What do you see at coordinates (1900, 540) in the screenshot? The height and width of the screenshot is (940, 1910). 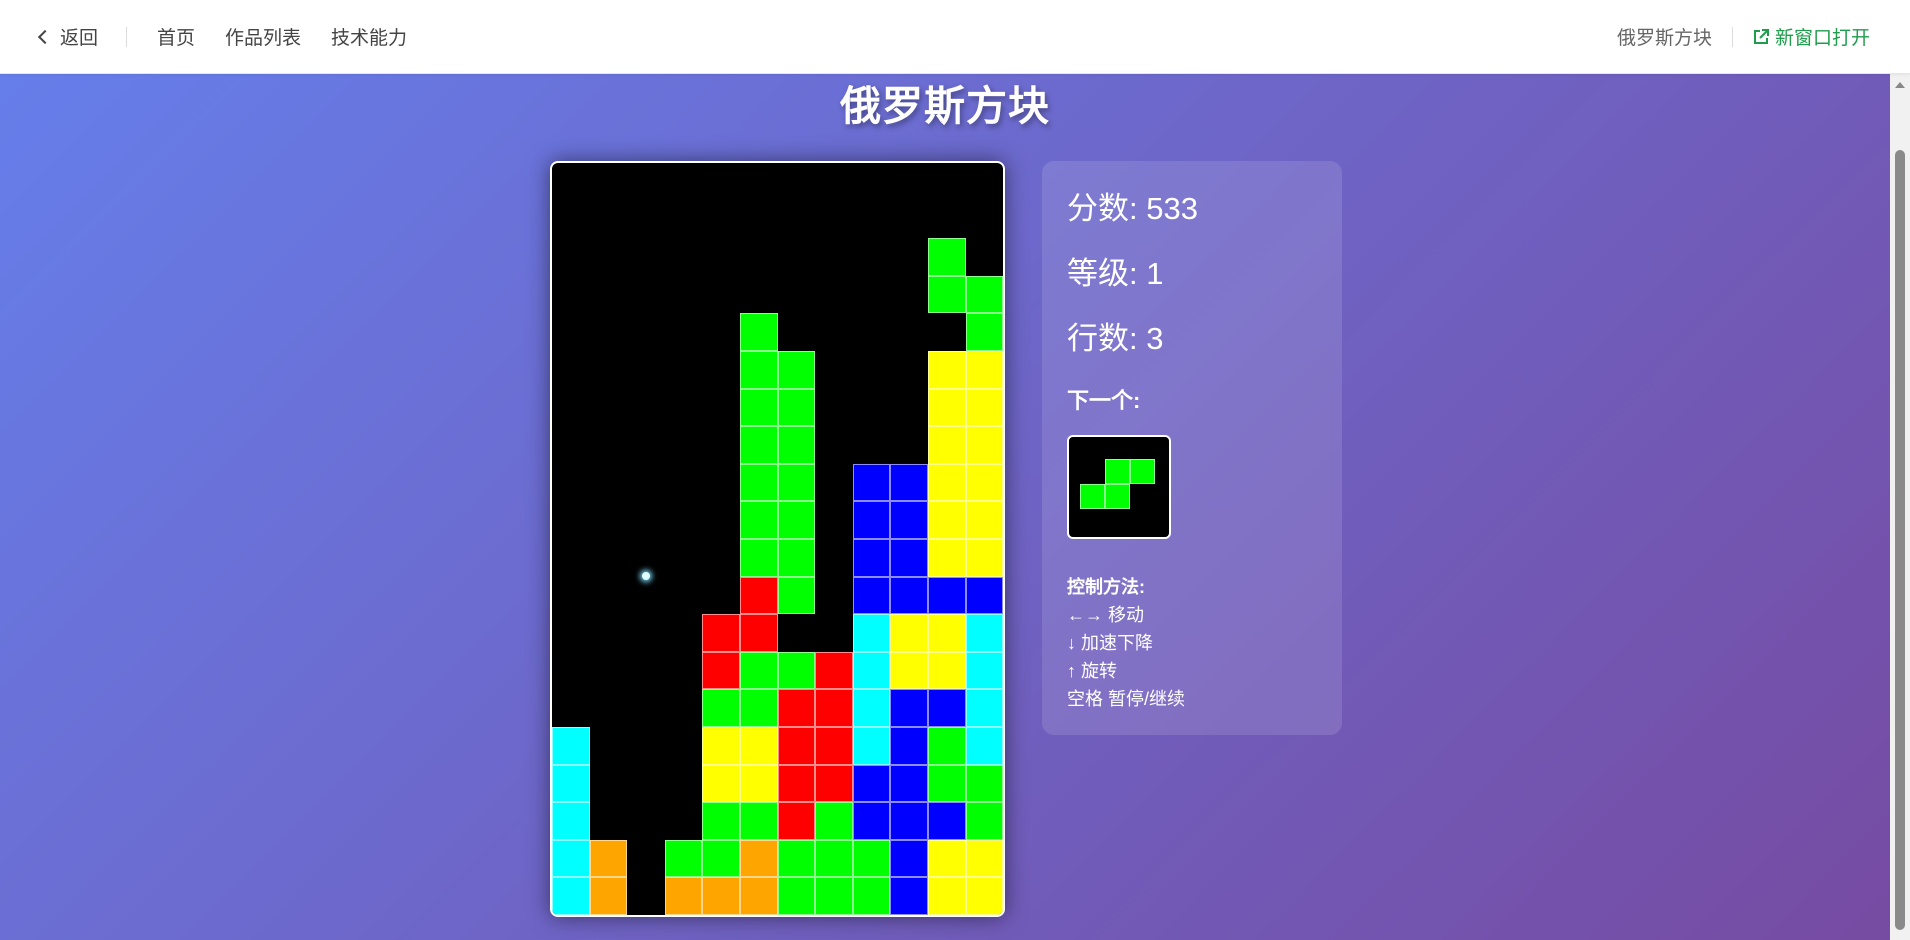 I see `scrollbar-thumb` at bounding box center [1900, 540].